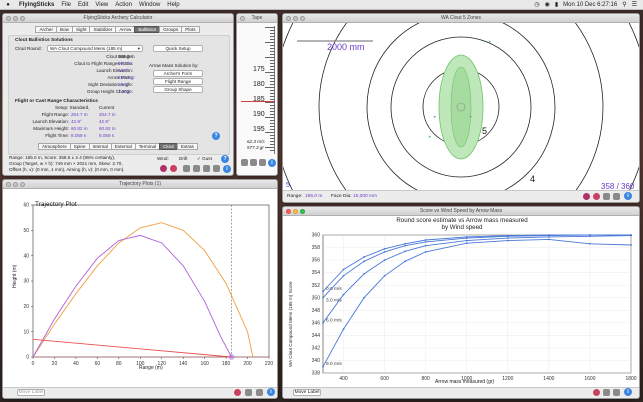 This screenshot has width=643, height=402. Describe the element at coordinates (101, 5) in the screenshot. I see `menu-view: View` at that location.